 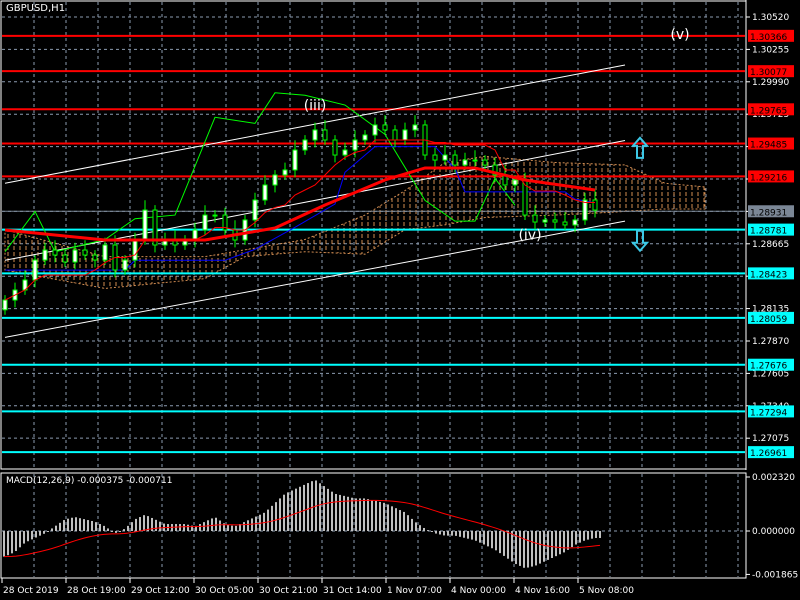 What do you see at coordinates (160, 591) in the screenshot?
I see `x-axis-label: 29 Oct 12:00` at bounding box center [160, 591].